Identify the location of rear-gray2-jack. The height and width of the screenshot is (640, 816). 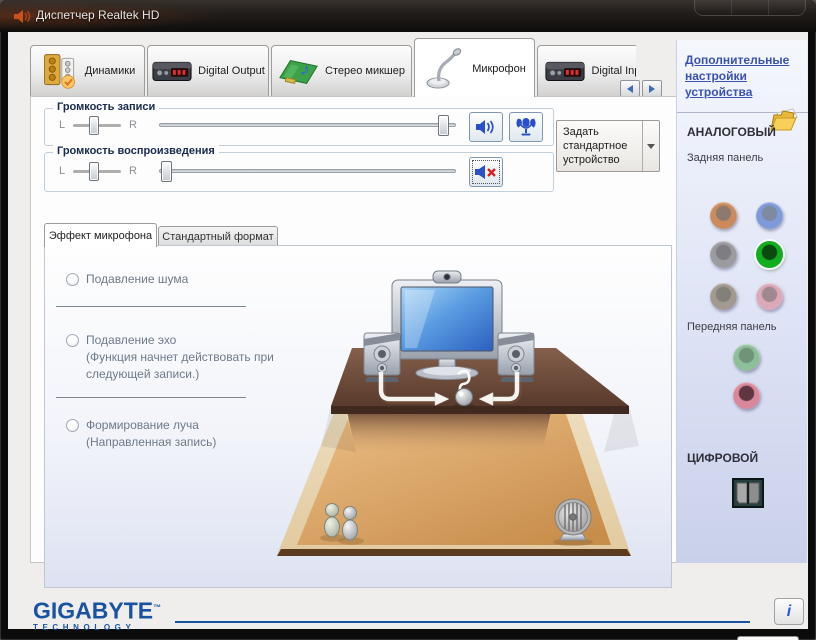
(723, 296).